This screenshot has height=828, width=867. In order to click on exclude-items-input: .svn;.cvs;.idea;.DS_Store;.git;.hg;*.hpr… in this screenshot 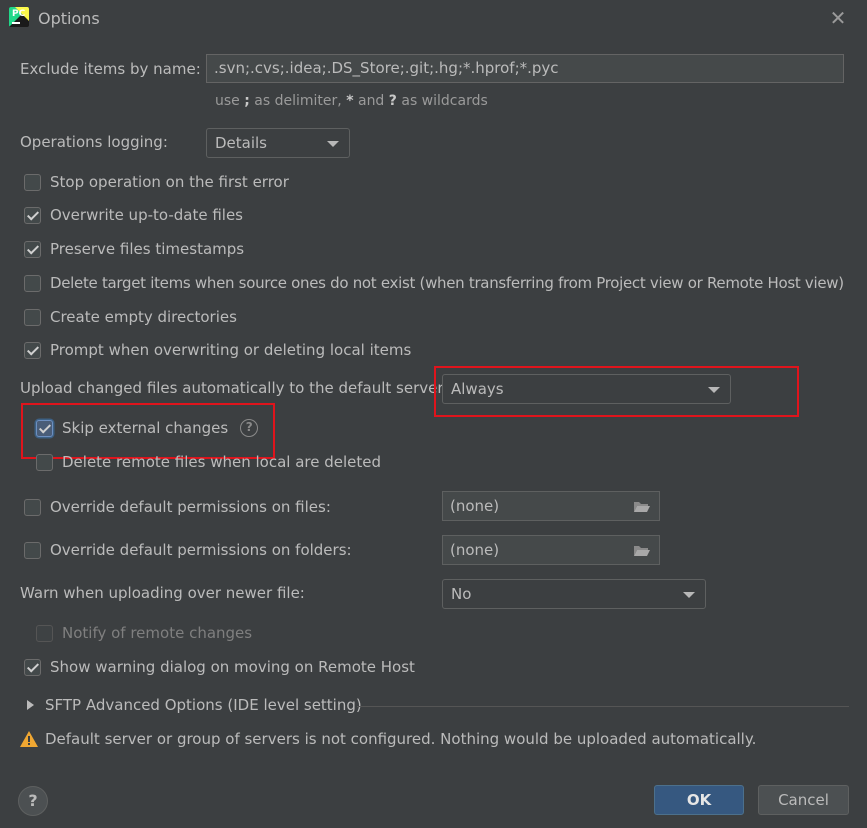, I will do `click(525, 68)`.